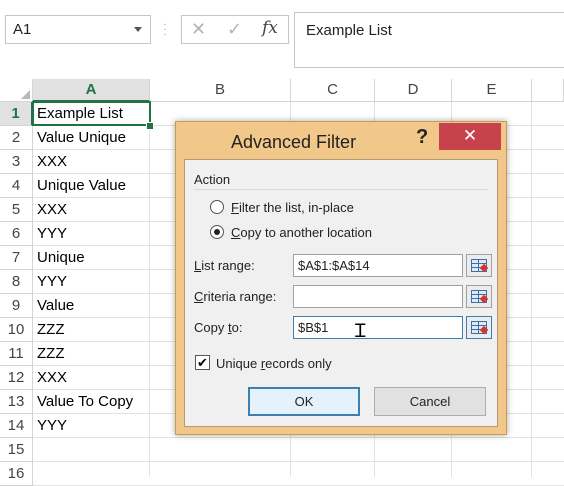 The height and width of the screenshot is (486, 564). Describe the element at coordinates (52, 378) in the screenshot. I see `cell-a12: XXX` at that location.